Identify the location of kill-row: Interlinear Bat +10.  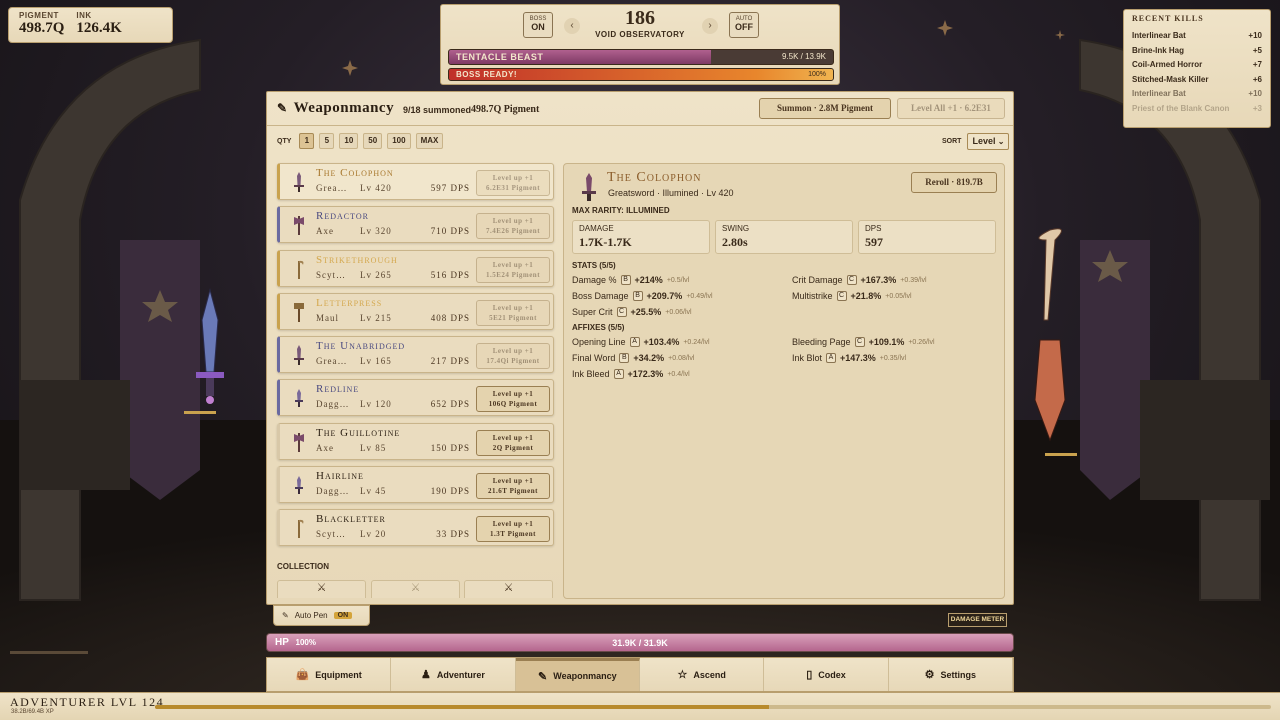
(1197, 96).